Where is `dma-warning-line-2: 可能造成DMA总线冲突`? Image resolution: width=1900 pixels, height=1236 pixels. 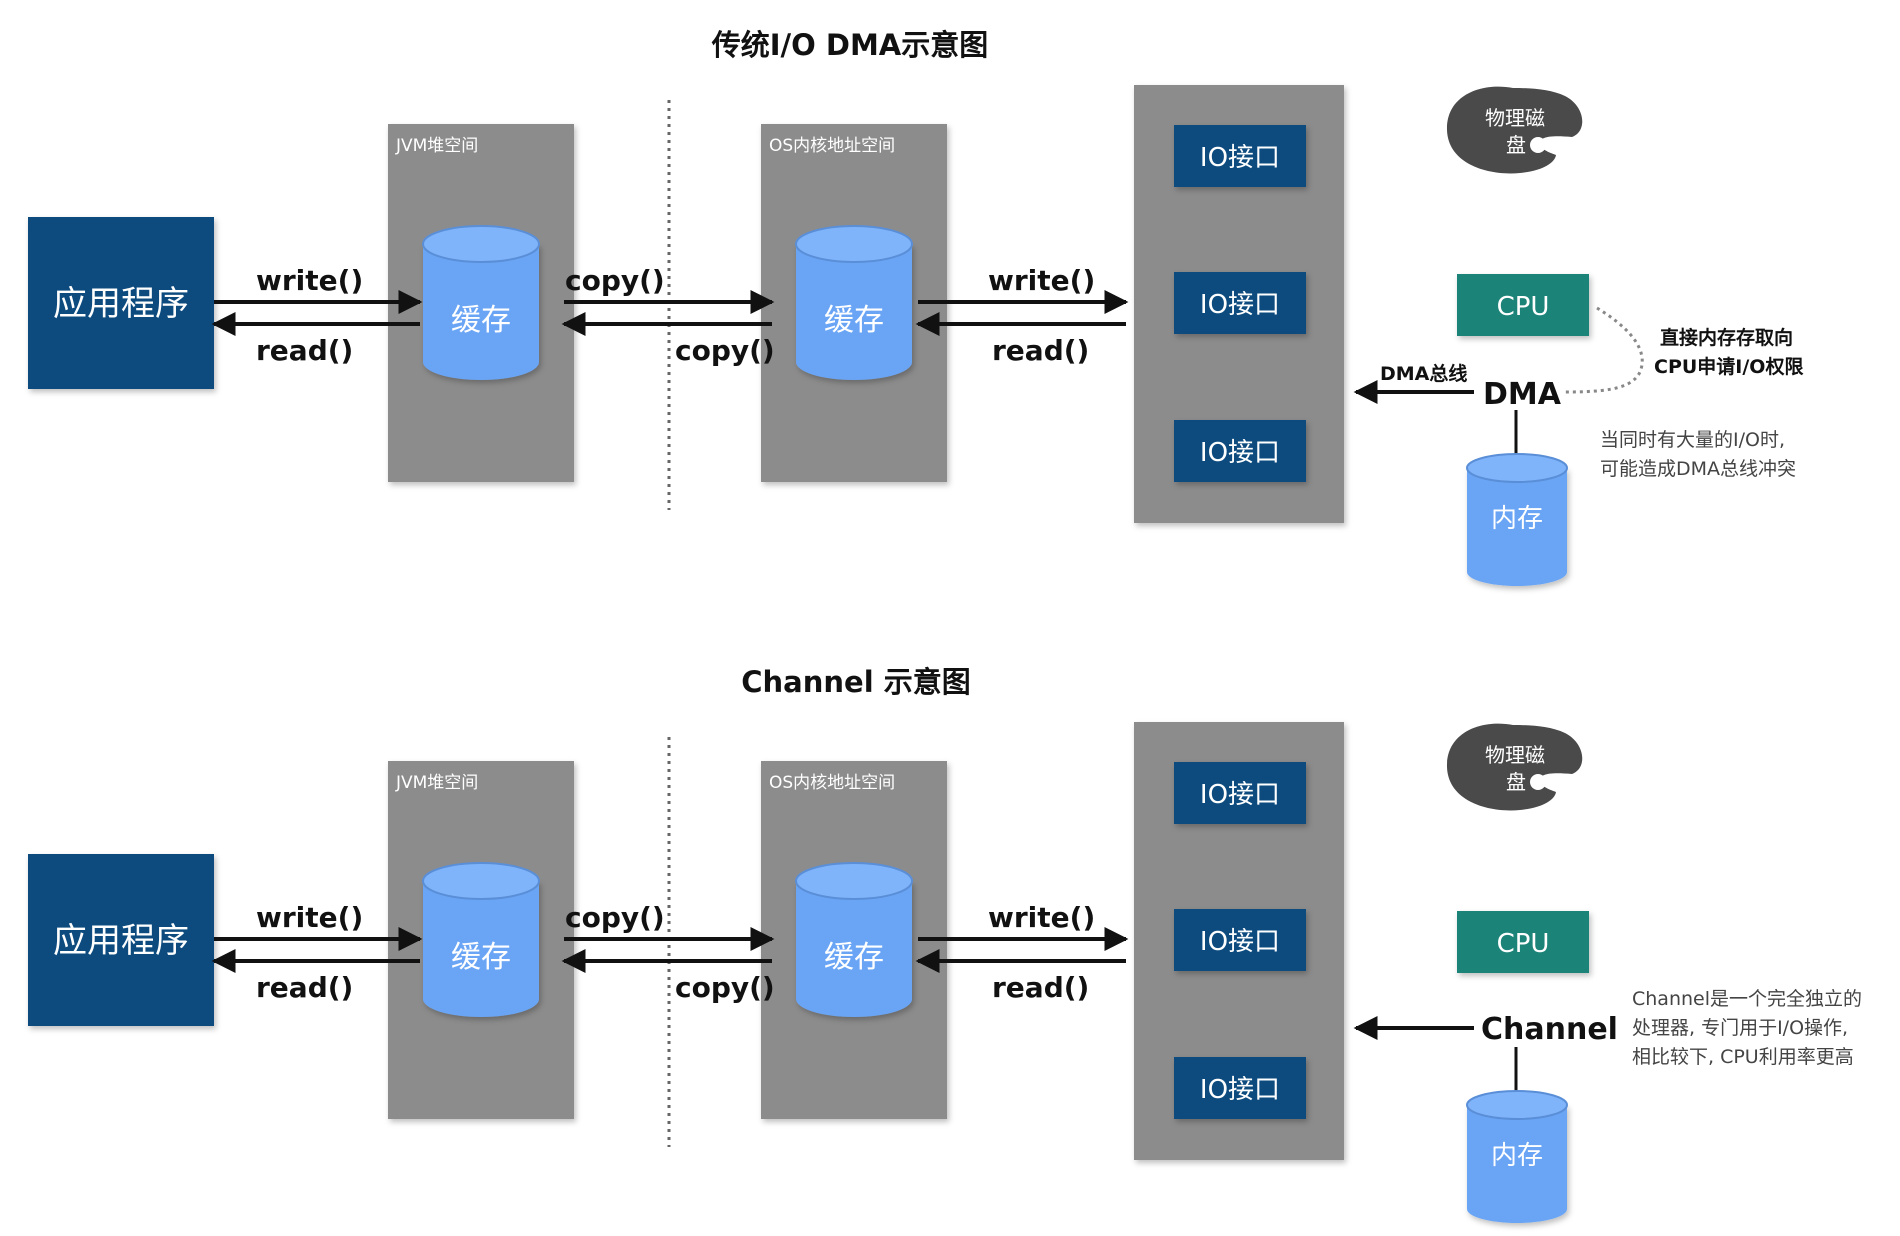 dma-warning-line-2: 可能造成DMA总线冲突 is located at coordinates (1698, 469).